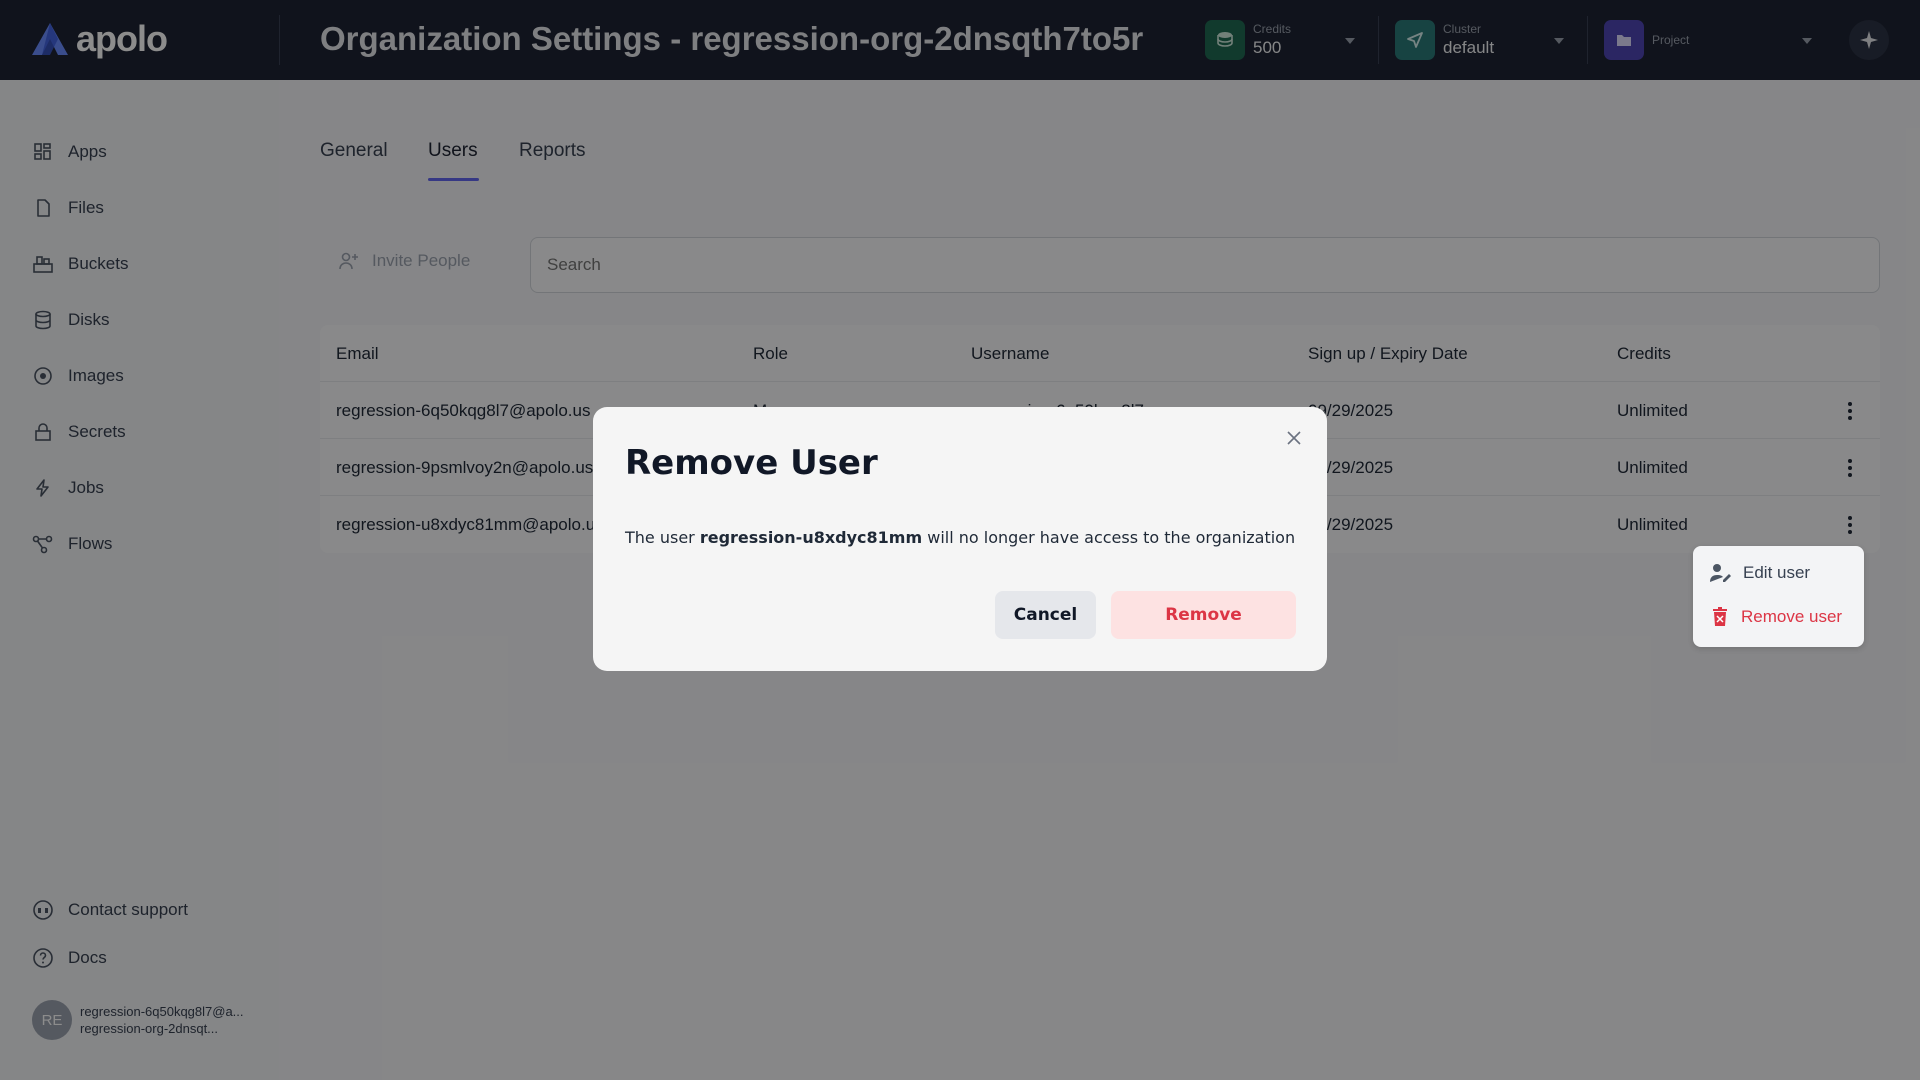 Image resolution: width=1920 pixels, height=1080 pixels. I want to click on edit-user-label: Edit user, so click(1777, 572).